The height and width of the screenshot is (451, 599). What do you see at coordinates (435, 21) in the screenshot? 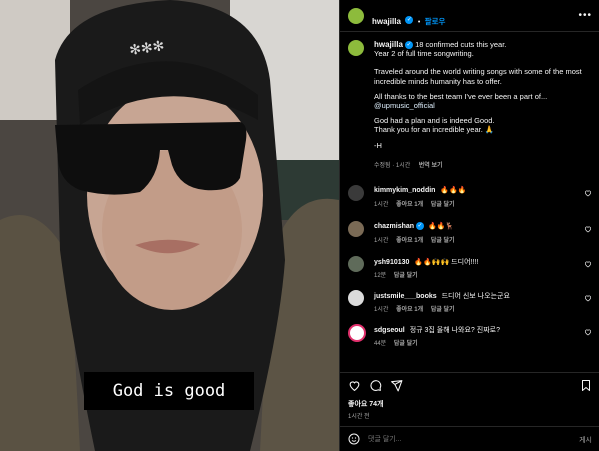
I see `follow-button: 팔로우` at bounding box center [435, 21].